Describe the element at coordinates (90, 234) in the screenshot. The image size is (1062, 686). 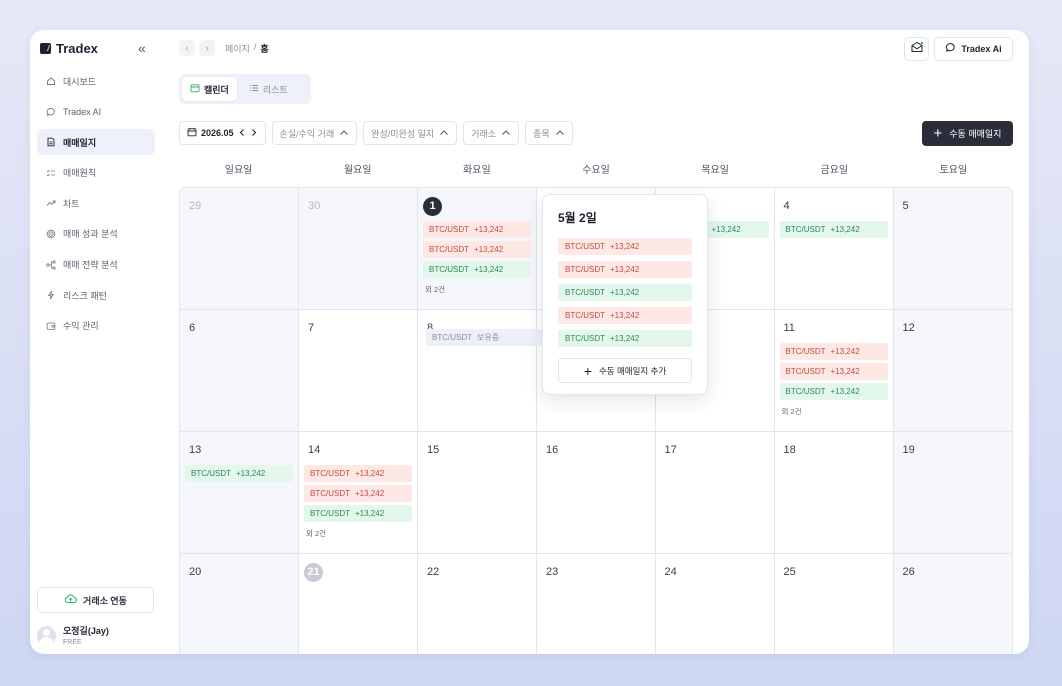
I see `sidebar-item-label: 매매 성과 분석` at that location.